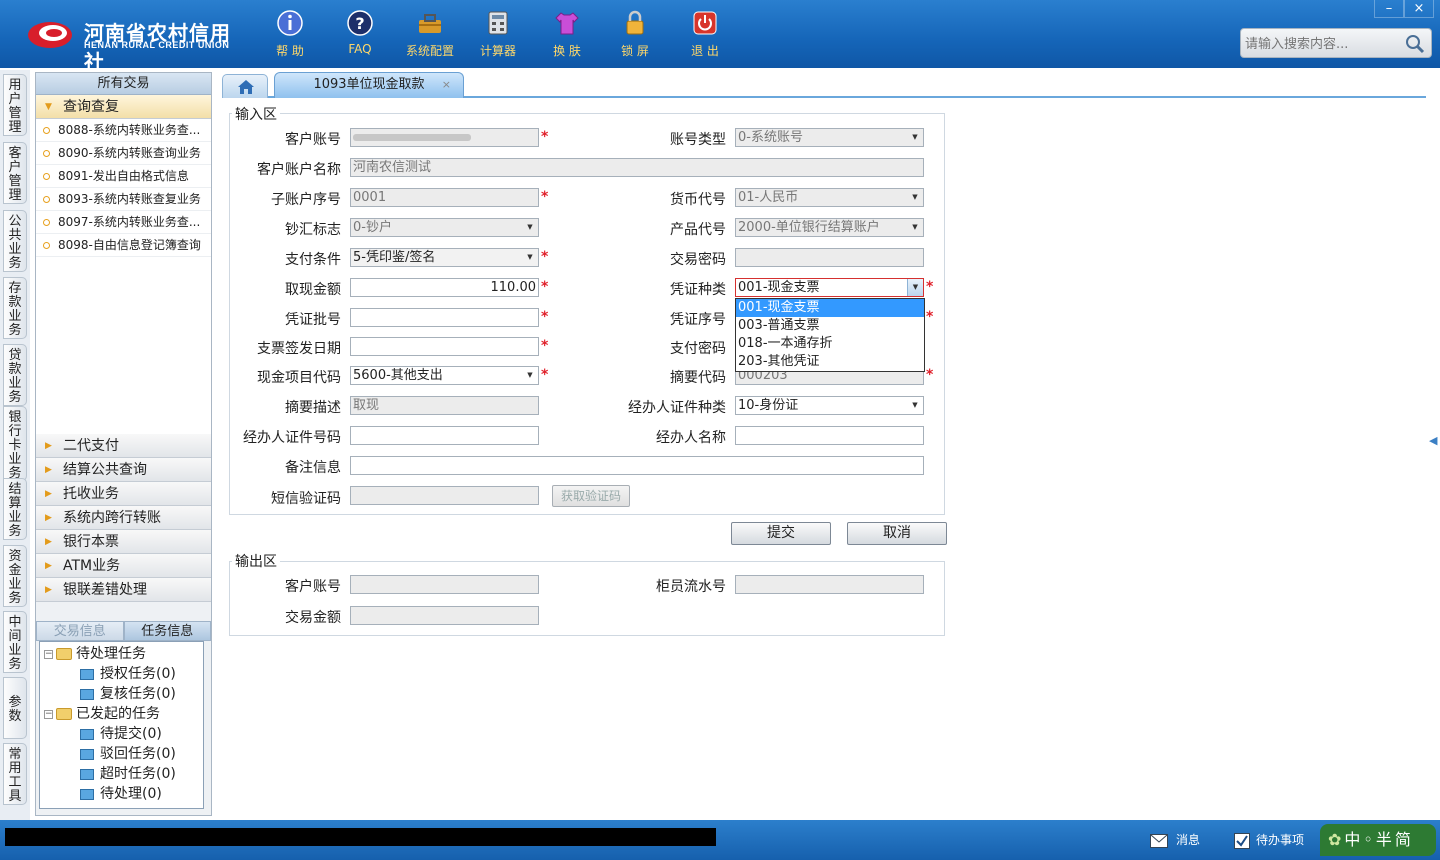  I want to click on acct-type-select: 0-系统账号 ▼, so click(829, 137).